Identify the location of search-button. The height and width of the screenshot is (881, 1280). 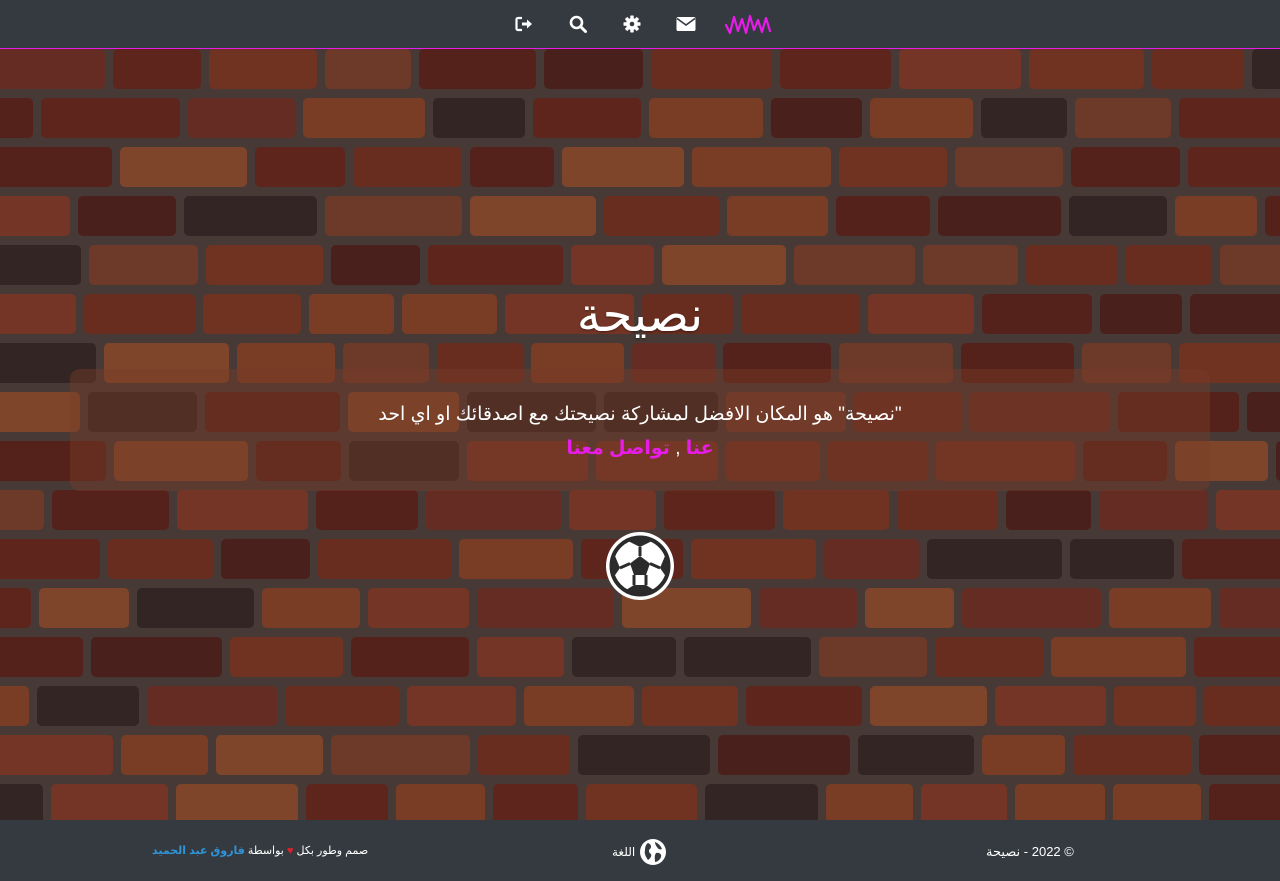
(578, 24).